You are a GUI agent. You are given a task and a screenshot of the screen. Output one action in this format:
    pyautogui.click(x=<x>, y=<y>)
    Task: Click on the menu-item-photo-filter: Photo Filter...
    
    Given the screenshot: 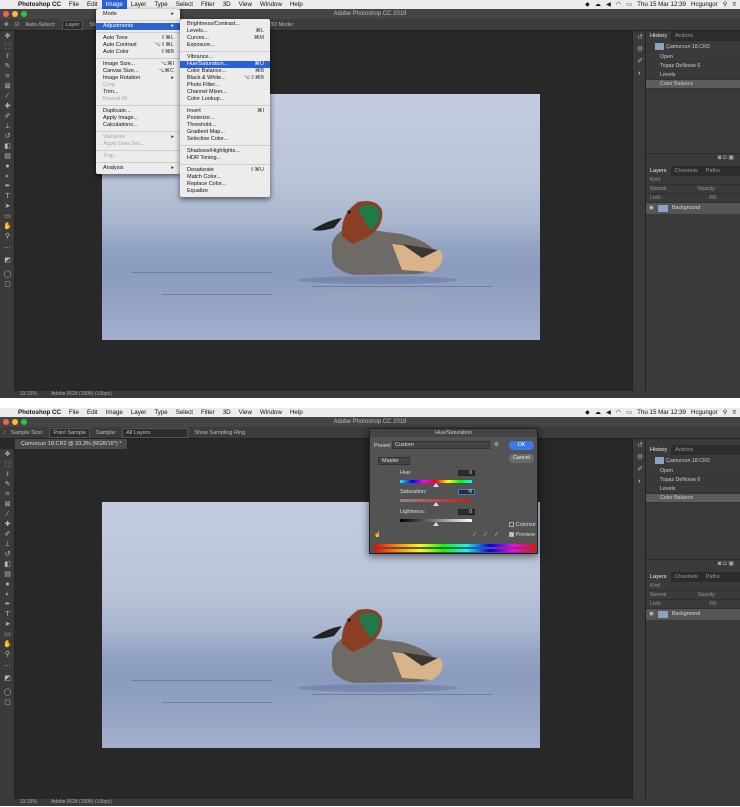 What is the action you would take?
    pyautogui.click(x=225, y=85)
    